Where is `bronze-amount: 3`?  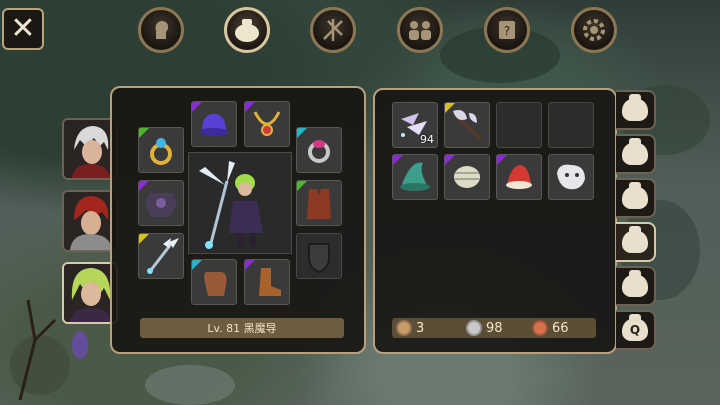 bronze-amount: 3 is located at coordinates (420, 328).